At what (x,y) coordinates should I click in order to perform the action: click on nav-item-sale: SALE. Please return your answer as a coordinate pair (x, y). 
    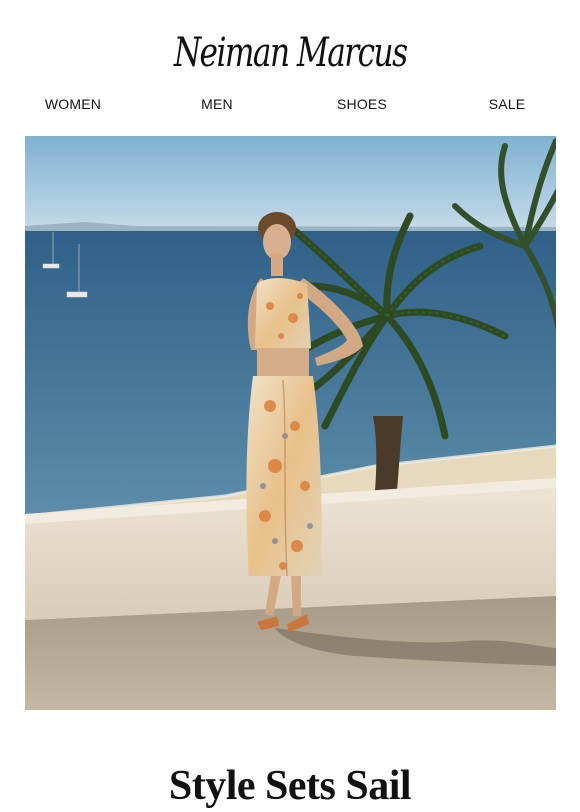
    Looking at the image, I should click on (507, 104).